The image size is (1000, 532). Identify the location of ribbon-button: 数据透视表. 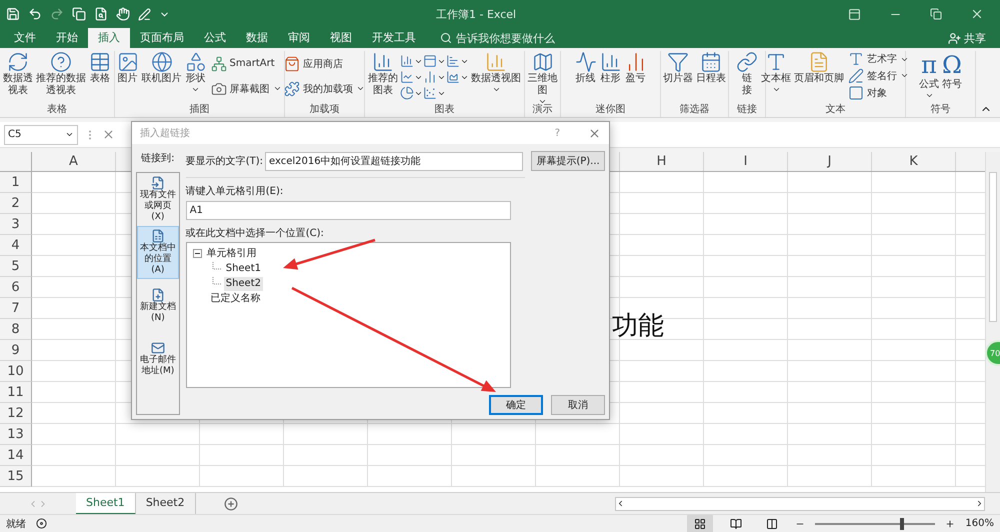
(18, 77).